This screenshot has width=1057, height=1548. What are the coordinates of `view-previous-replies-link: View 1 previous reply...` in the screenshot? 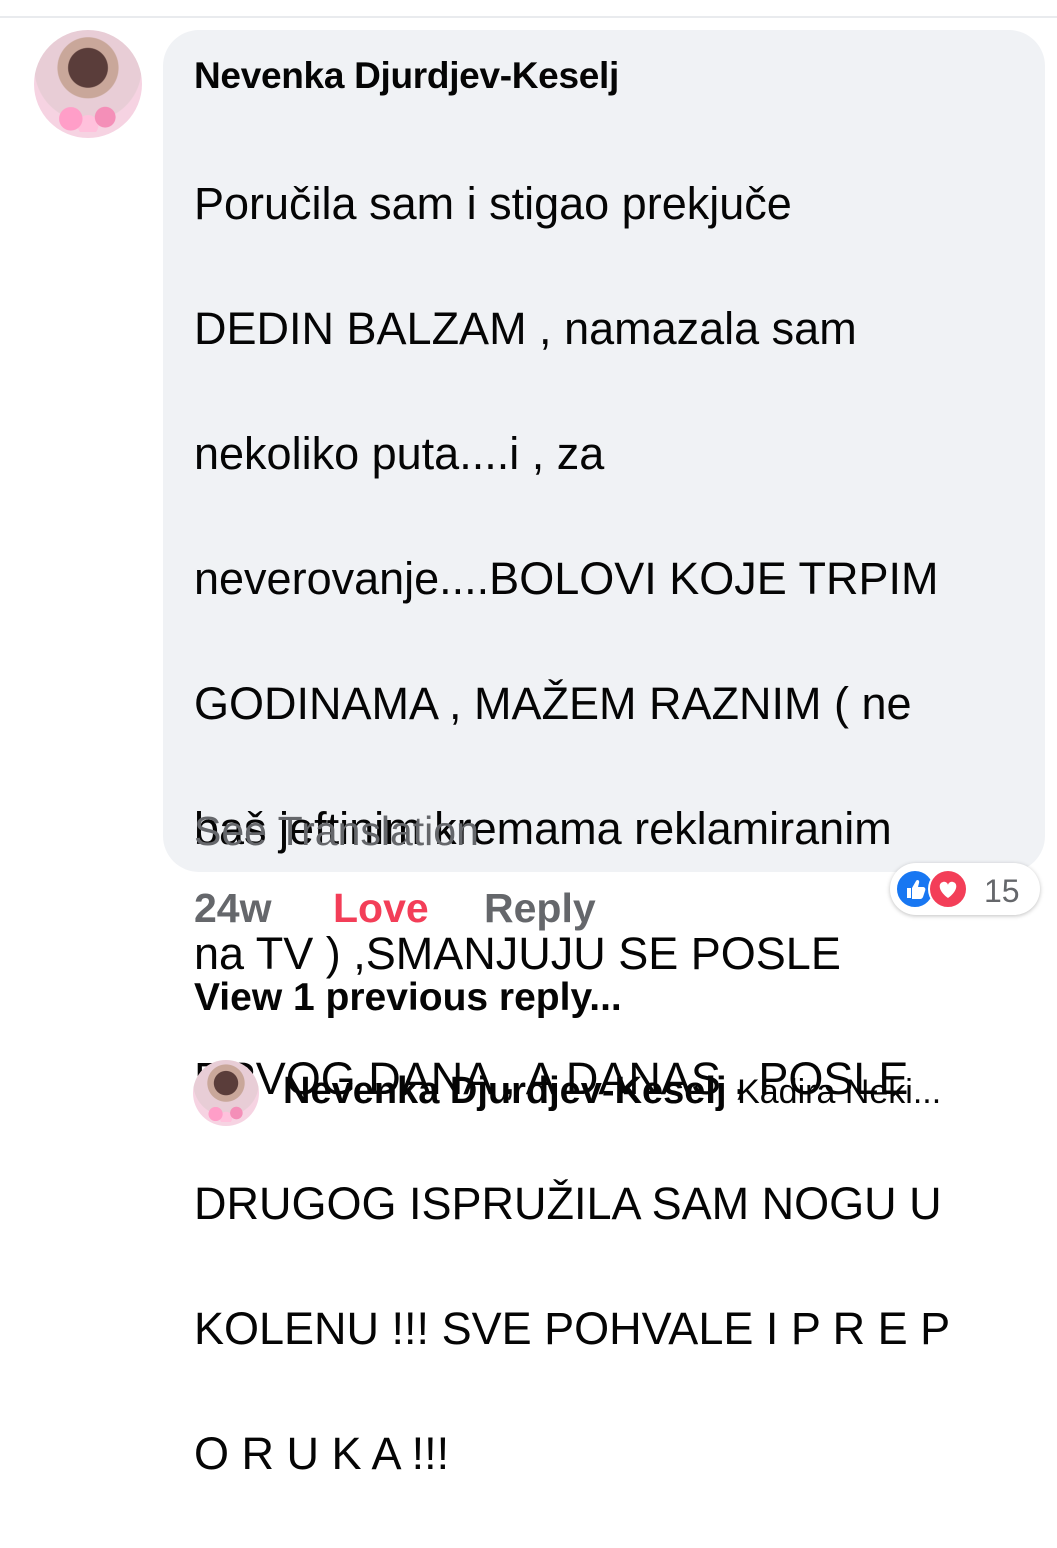 It's located at (408, 998).